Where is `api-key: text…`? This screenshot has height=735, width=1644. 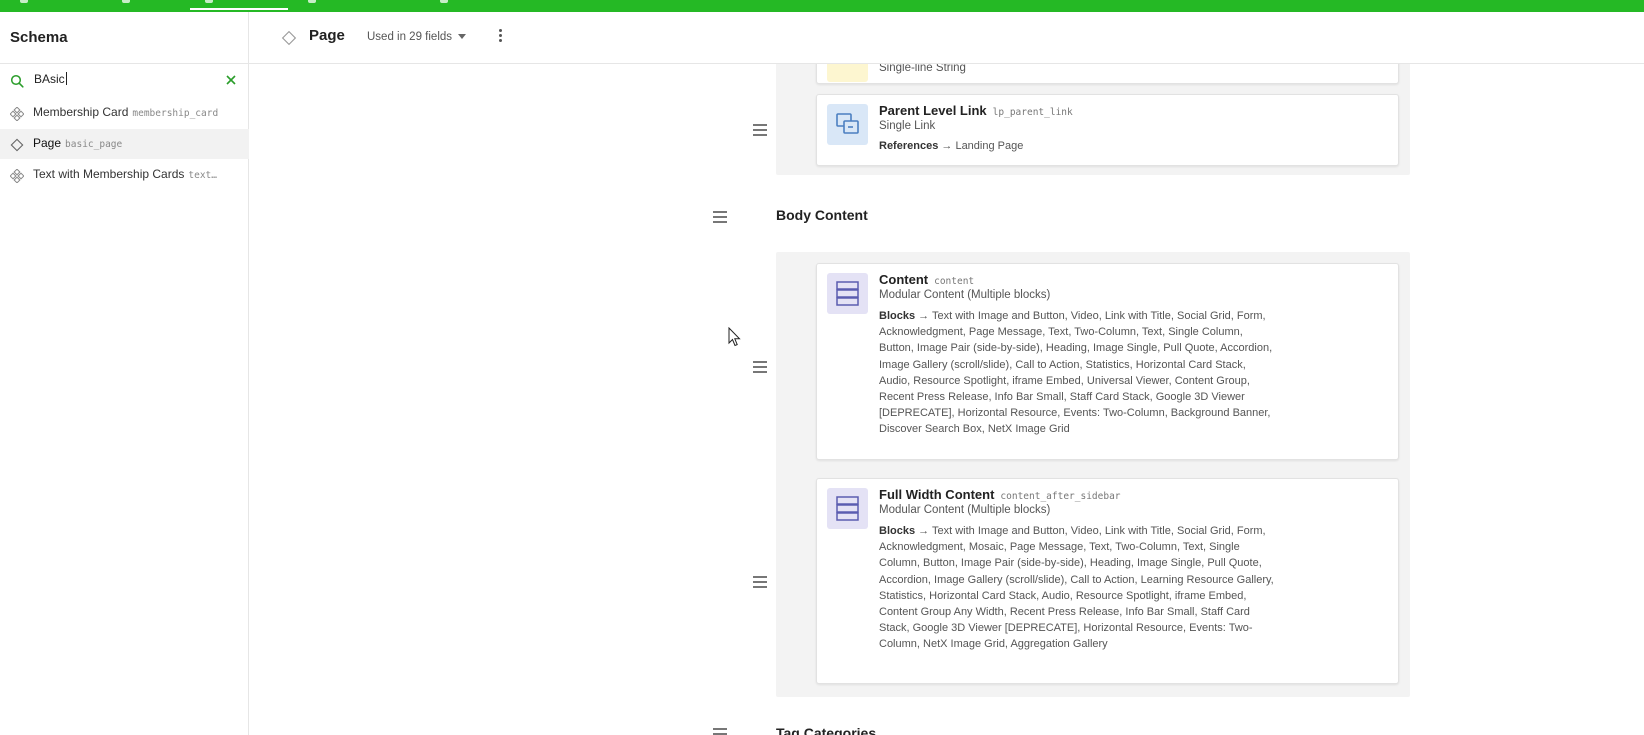 api-key: text… is located at coordinates (202, 175).